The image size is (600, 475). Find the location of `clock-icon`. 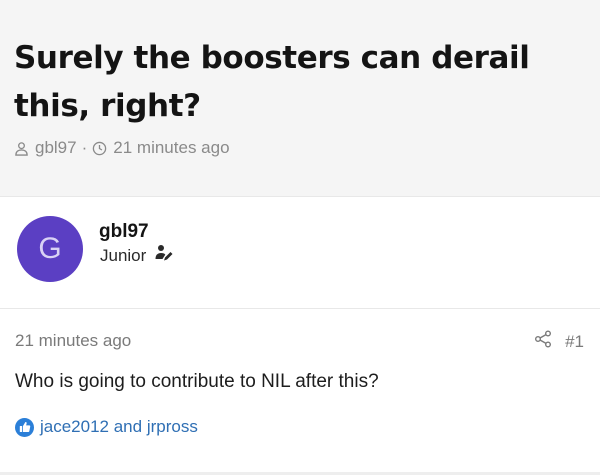

clock-icon is located at coordinates (99, 148).